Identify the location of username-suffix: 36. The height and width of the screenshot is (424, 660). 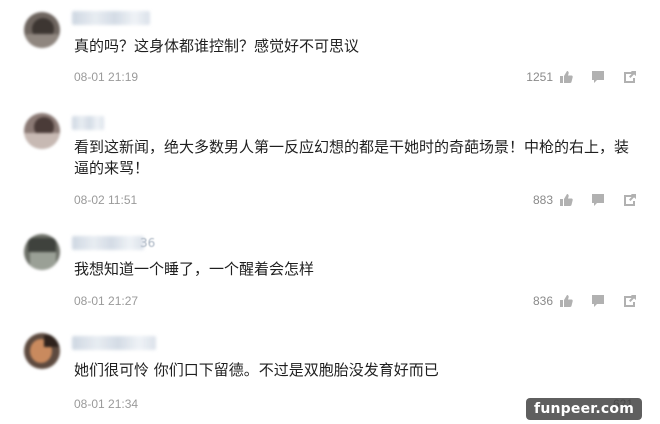
(148, 243).